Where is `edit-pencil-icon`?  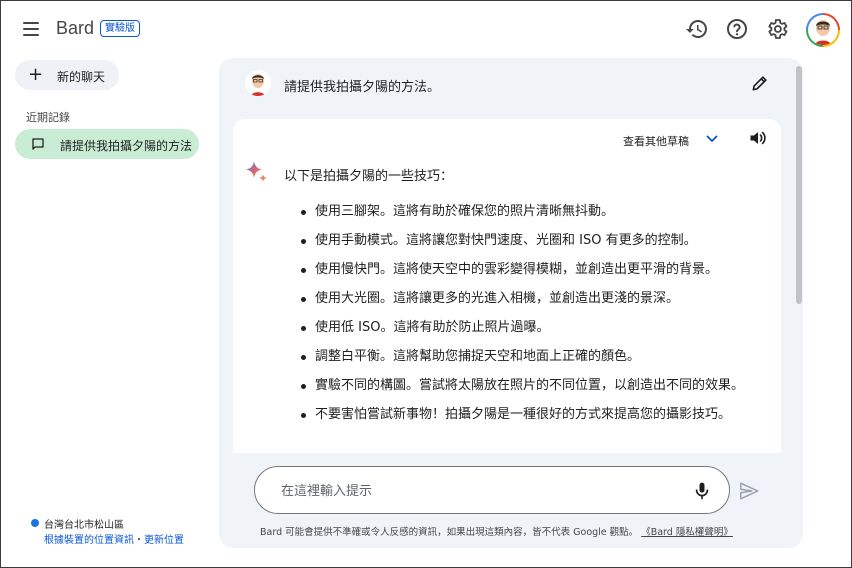 edit-pencil-icon is located at coordinates (760, 83).